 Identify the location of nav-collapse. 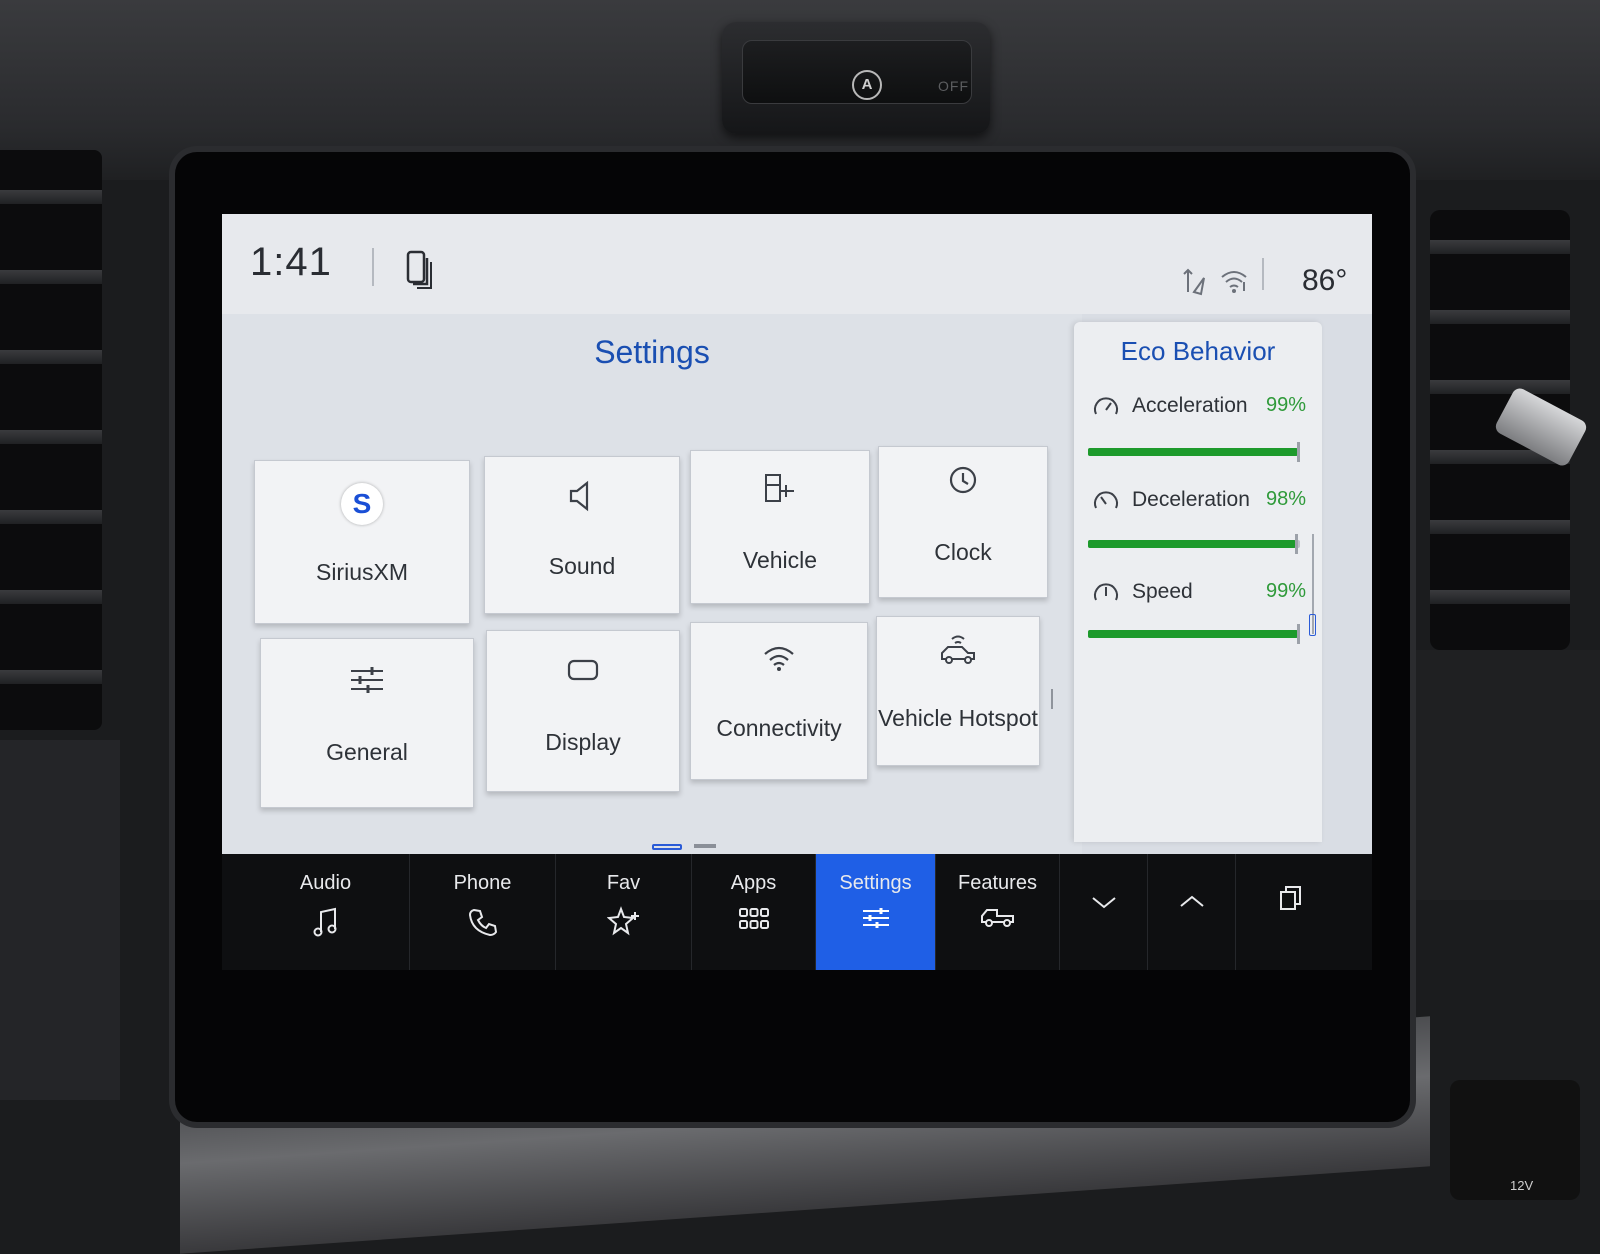
(1104, 912).